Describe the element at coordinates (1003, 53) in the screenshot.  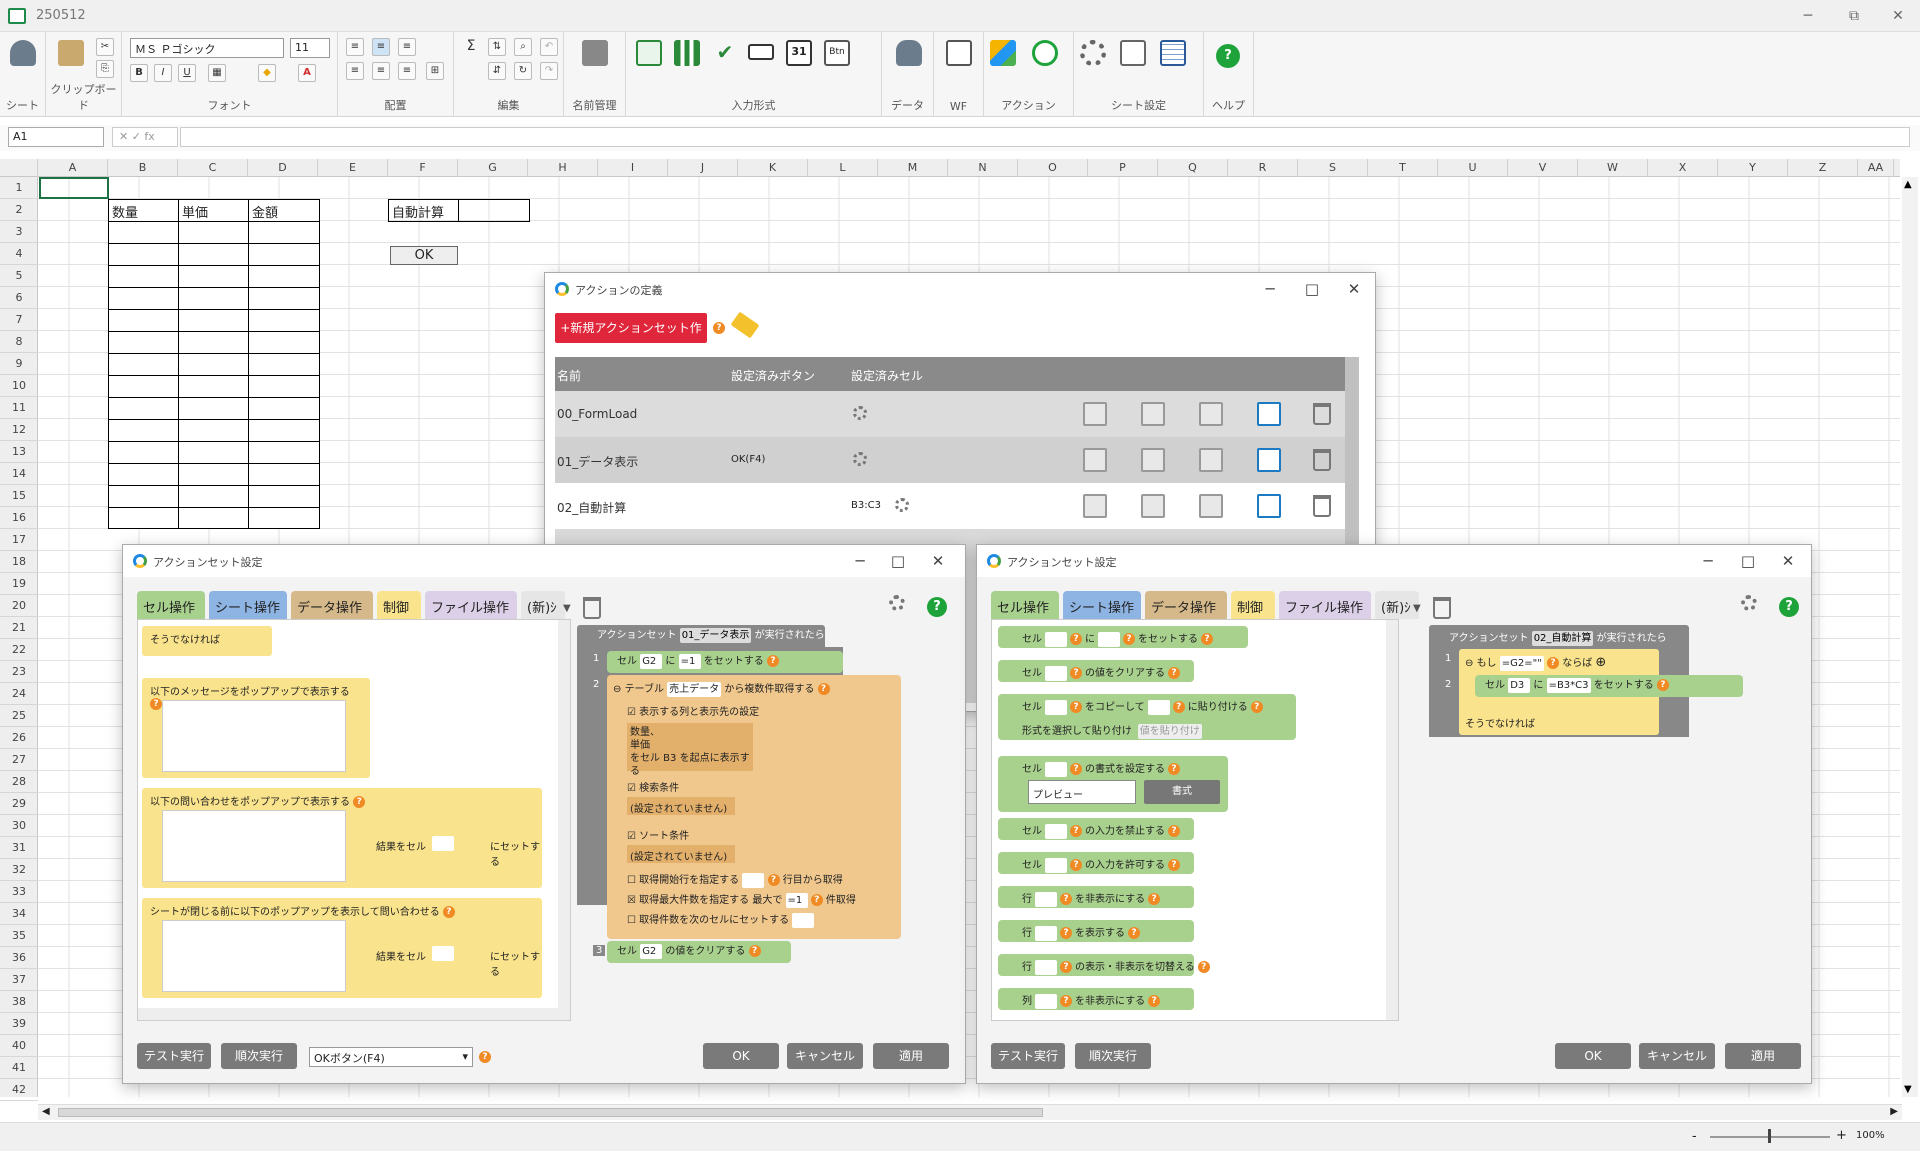
I see `action-icon` at that location.